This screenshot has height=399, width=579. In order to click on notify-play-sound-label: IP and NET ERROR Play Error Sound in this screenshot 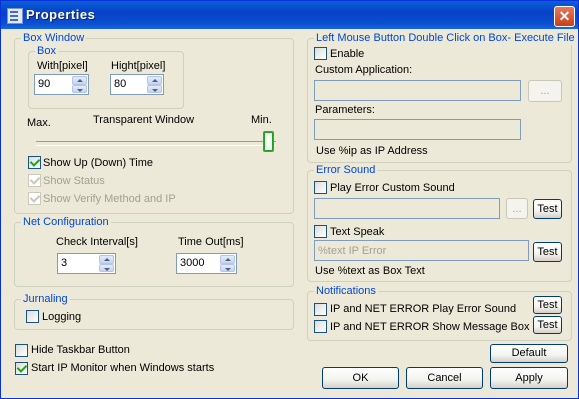, I will do `click(423, 309)`.